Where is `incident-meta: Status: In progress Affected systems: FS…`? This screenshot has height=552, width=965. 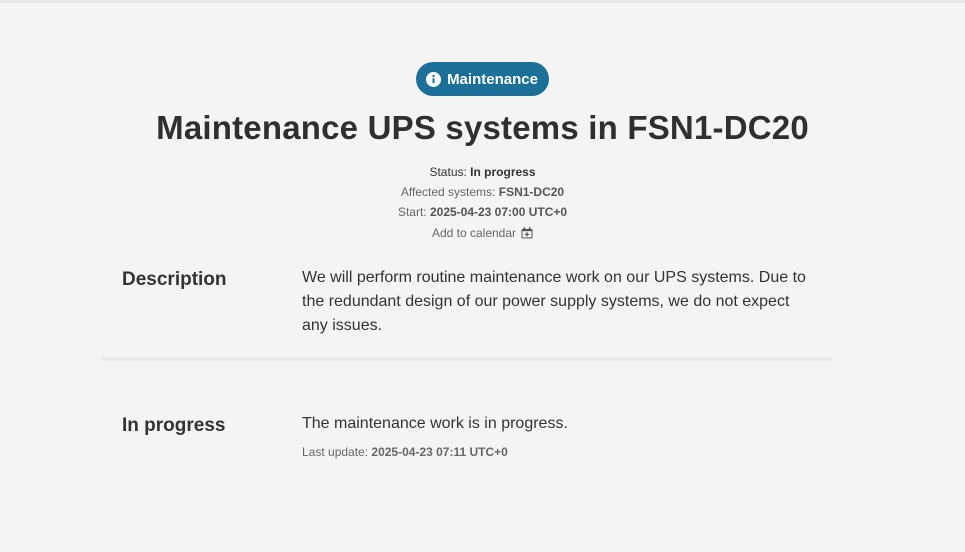 incident-meta: Status: In progress Affected systems: FS… is located at coordinates (482, 202).